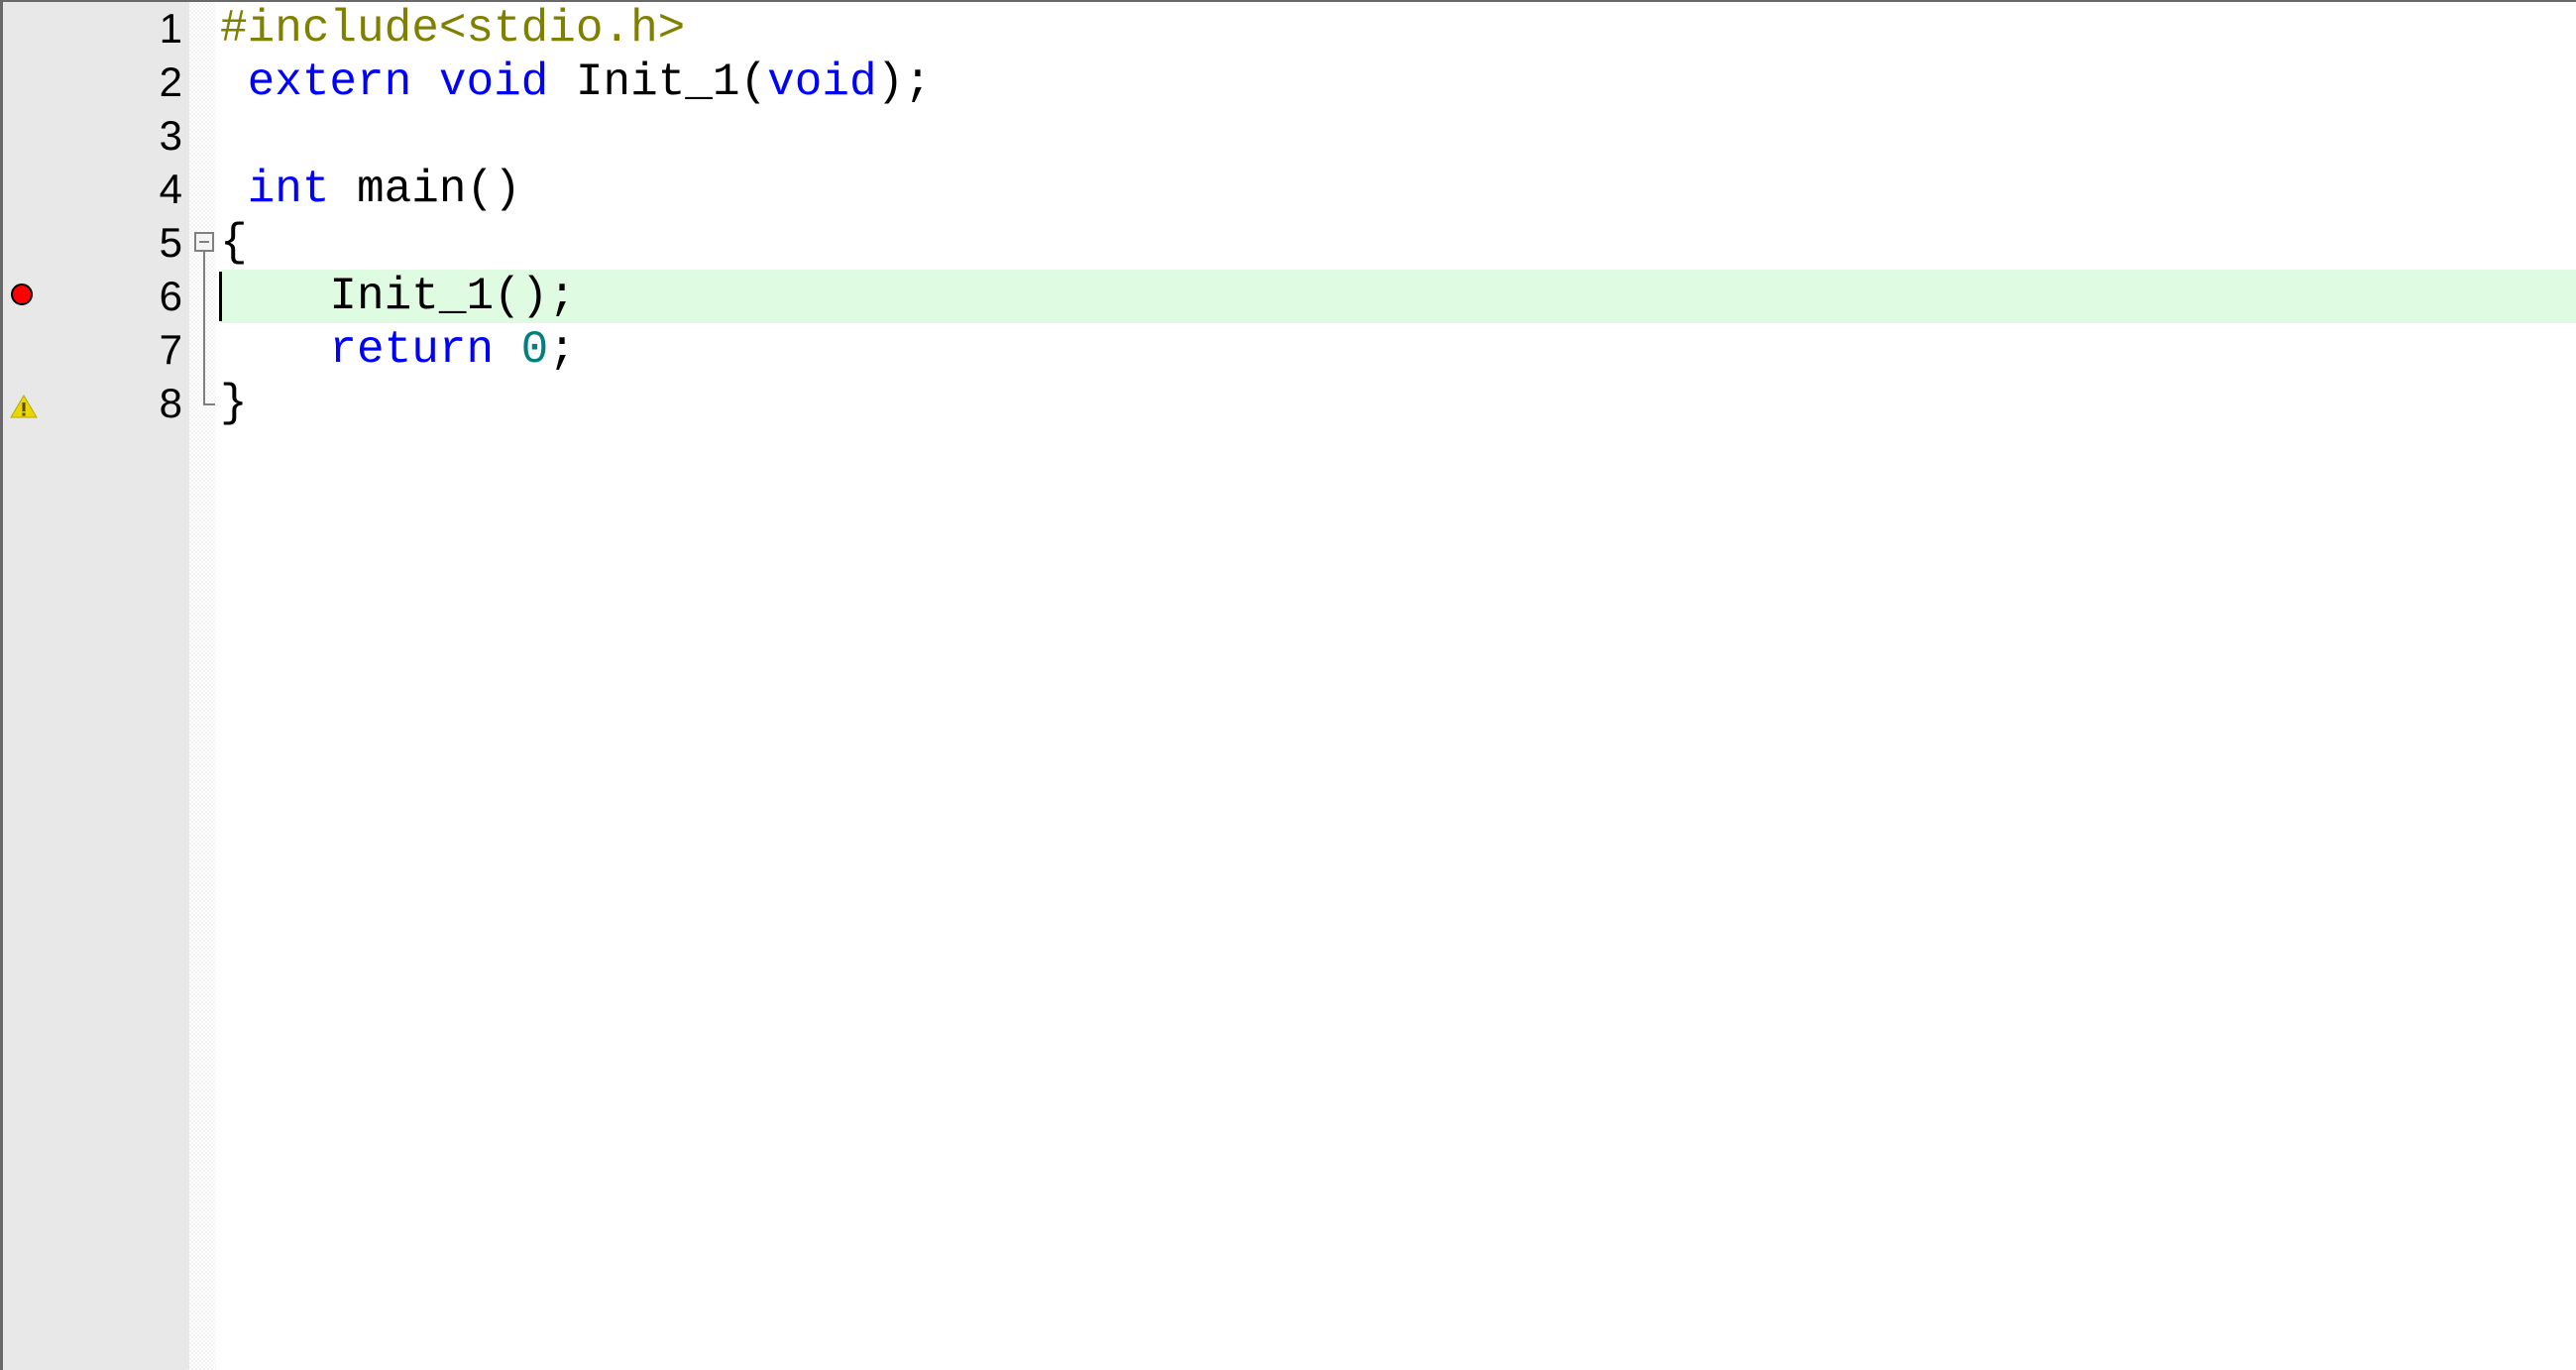 This screenshot has width=2576, height=1370. Describe the element at coordinates (170, 189) in the screenshot. I see `line-number: 4` at that location.